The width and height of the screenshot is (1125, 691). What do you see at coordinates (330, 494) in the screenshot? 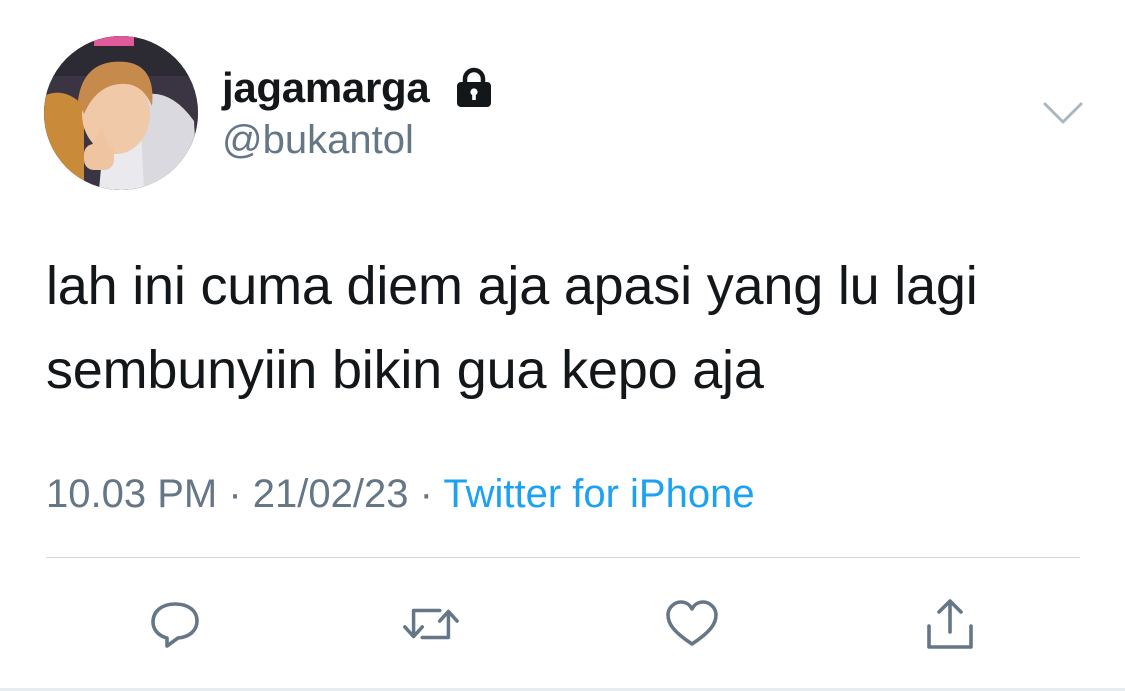
I see `tweet-date: 21/02/23` at bounding box center [330, 494].